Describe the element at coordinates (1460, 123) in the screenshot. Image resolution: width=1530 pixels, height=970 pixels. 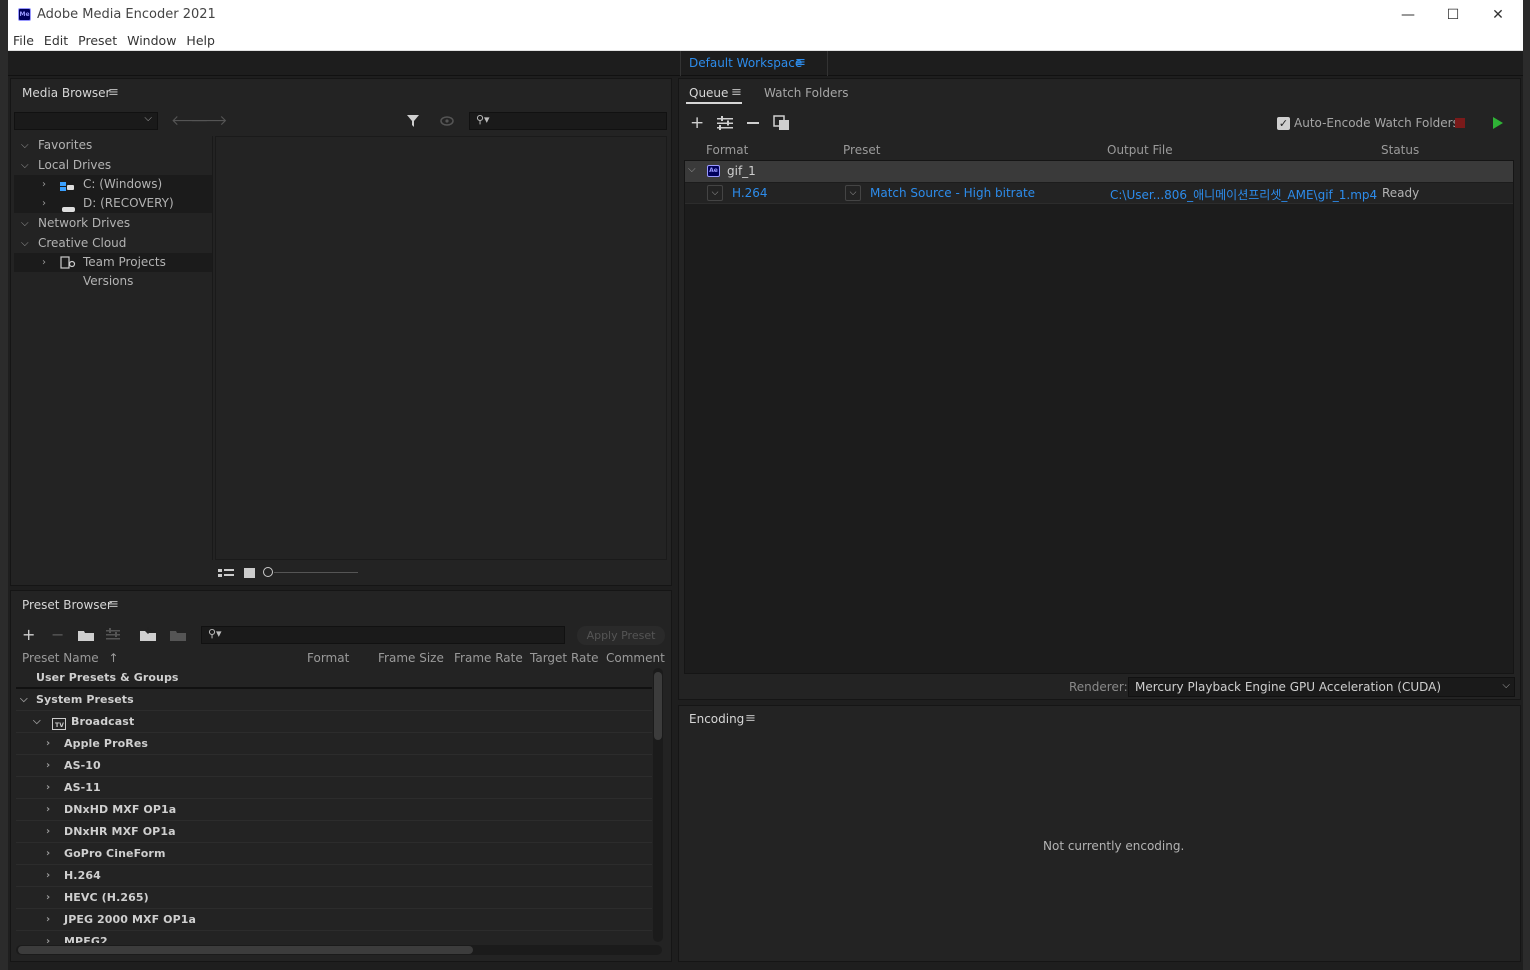
I see `stop-queue-button` at that location.